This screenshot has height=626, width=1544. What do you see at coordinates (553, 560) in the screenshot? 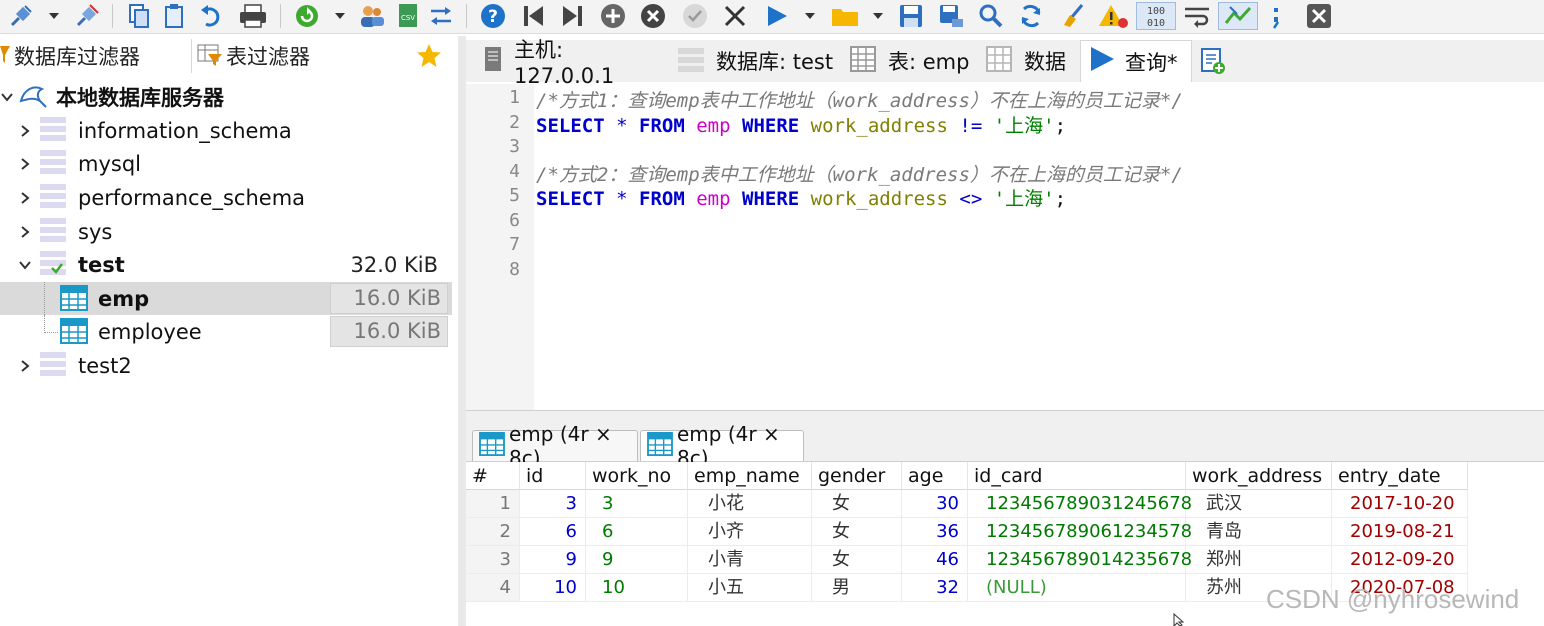
I see `cell-id: 9` at bounding box center [553, 560].